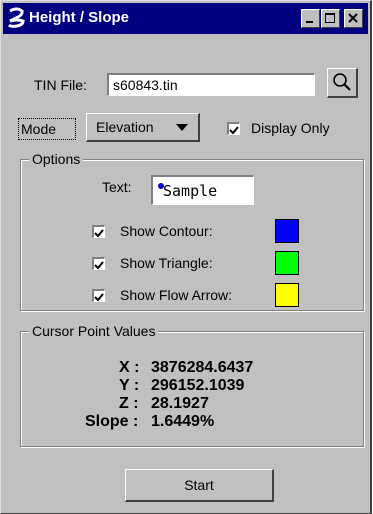 Image resolution: width=373 pixels, height=514 pixels. What do you see at coordinates (129, 385) in the screenshot?
I see `cursor-y-label: Y :` at bounding box center [129, 385].